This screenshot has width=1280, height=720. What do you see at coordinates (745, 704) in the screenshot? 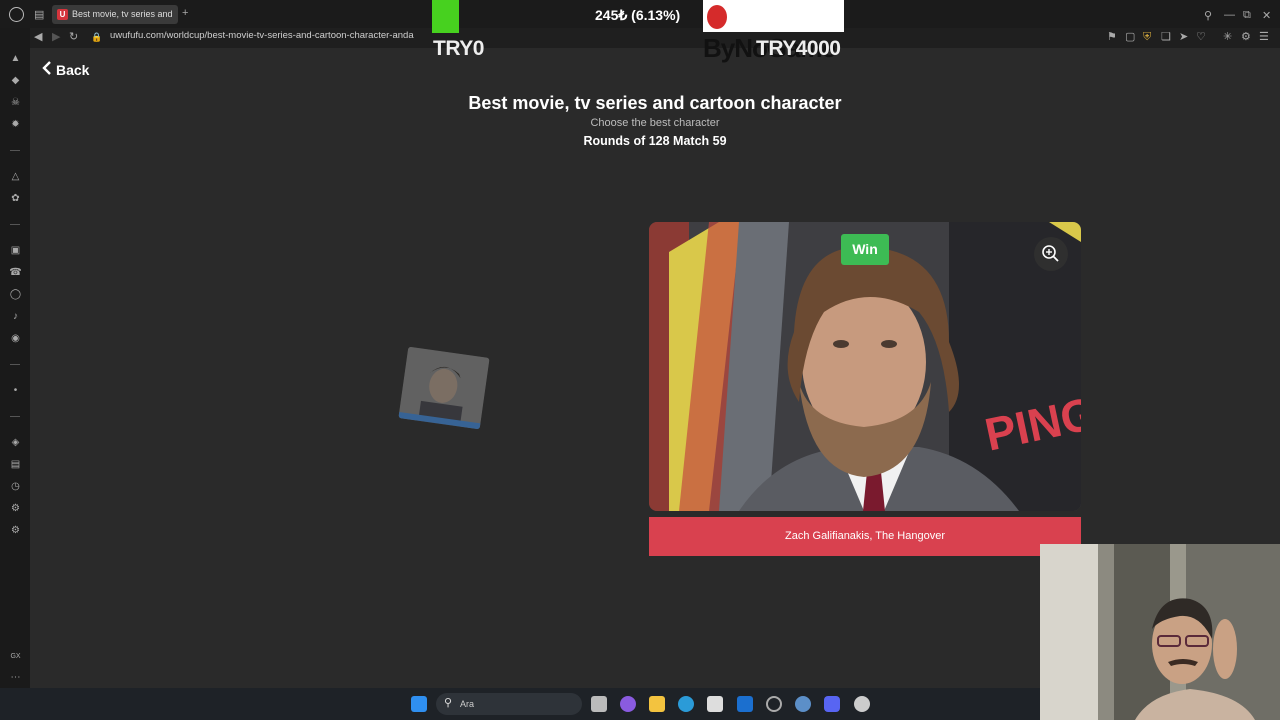
I see `outlook-icon` at bounding box center [745, 704].